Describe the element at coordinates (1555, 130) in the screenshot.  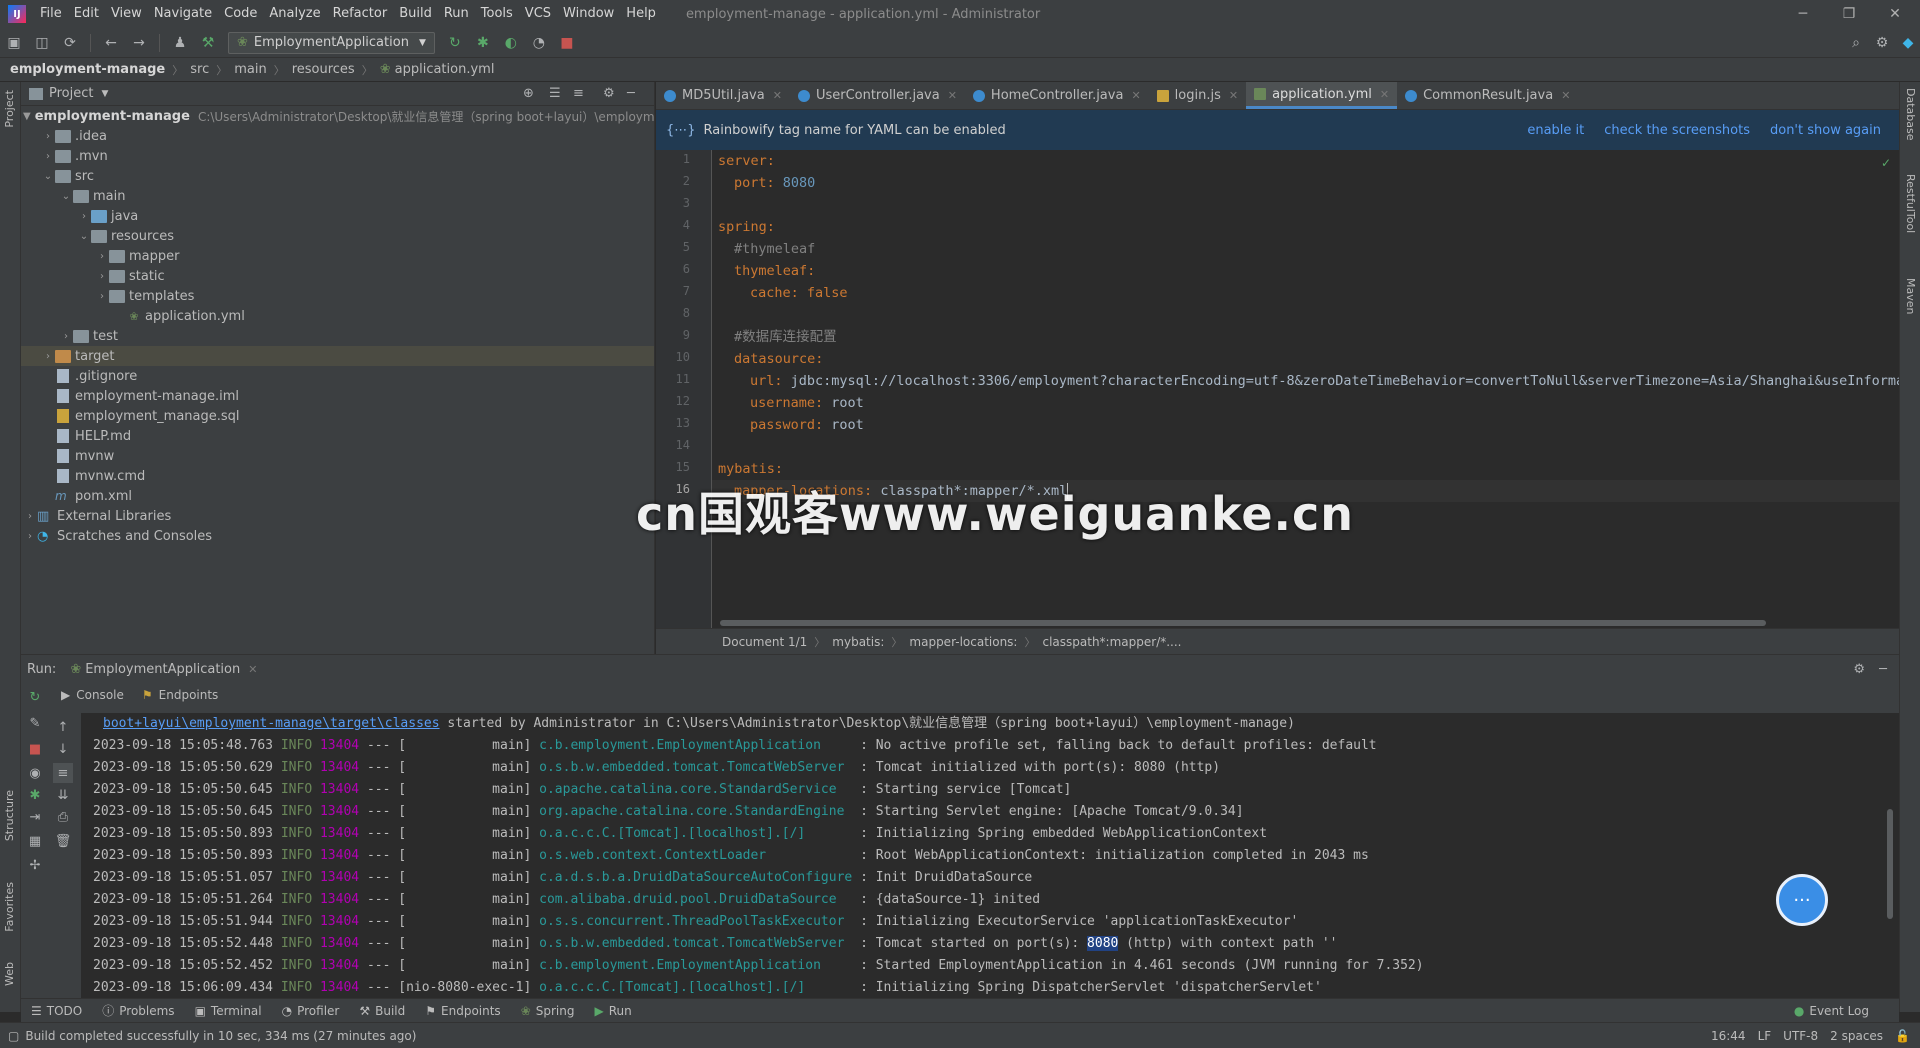
I see `enable-it-link: enable it` at that location.